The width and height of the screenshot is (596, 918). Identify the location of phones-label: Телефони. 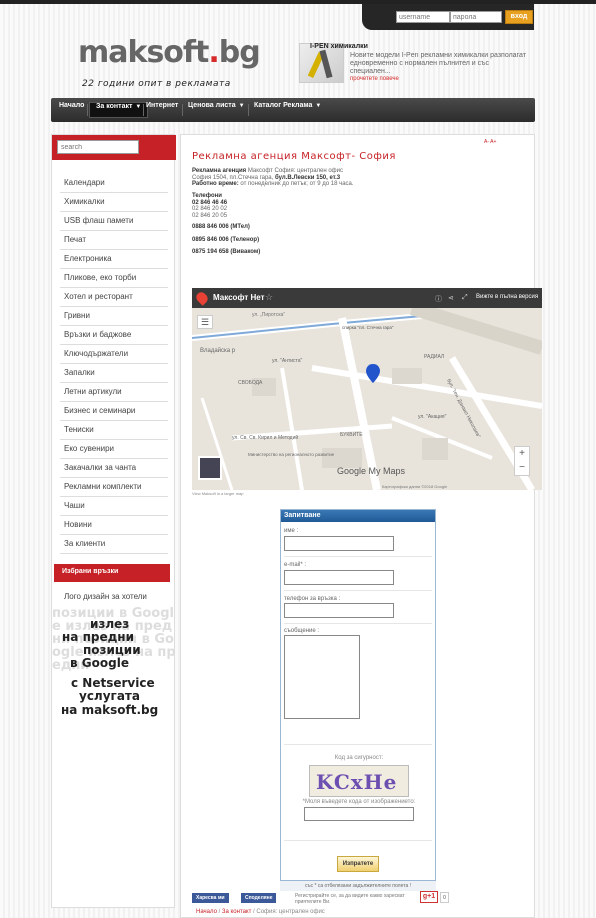
(207, 196).